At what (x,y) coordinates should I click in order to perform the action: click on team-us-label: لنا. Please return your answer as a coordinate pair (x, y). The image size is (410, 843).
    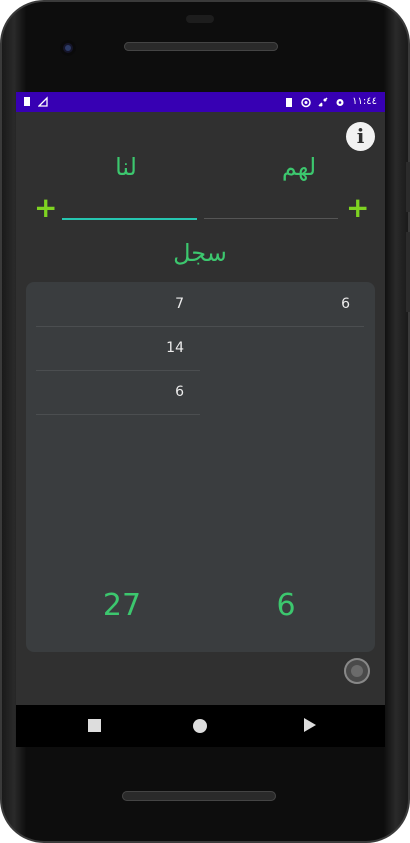
    Looking at the image, I should click on (126, 167).